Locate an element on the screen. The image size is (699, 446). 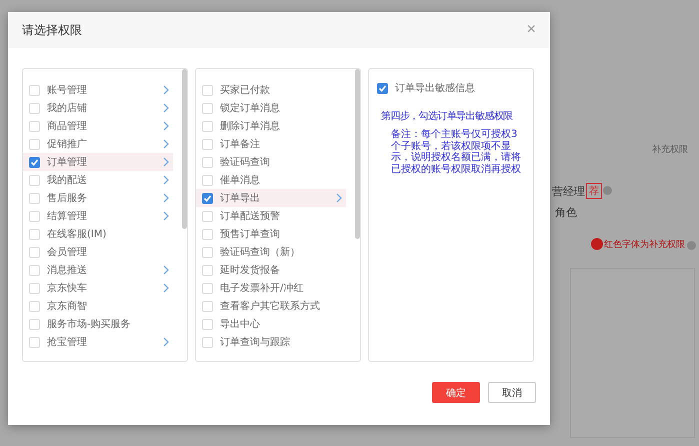
permission-item: 验证码查询 is located at coordinates (271, 162).